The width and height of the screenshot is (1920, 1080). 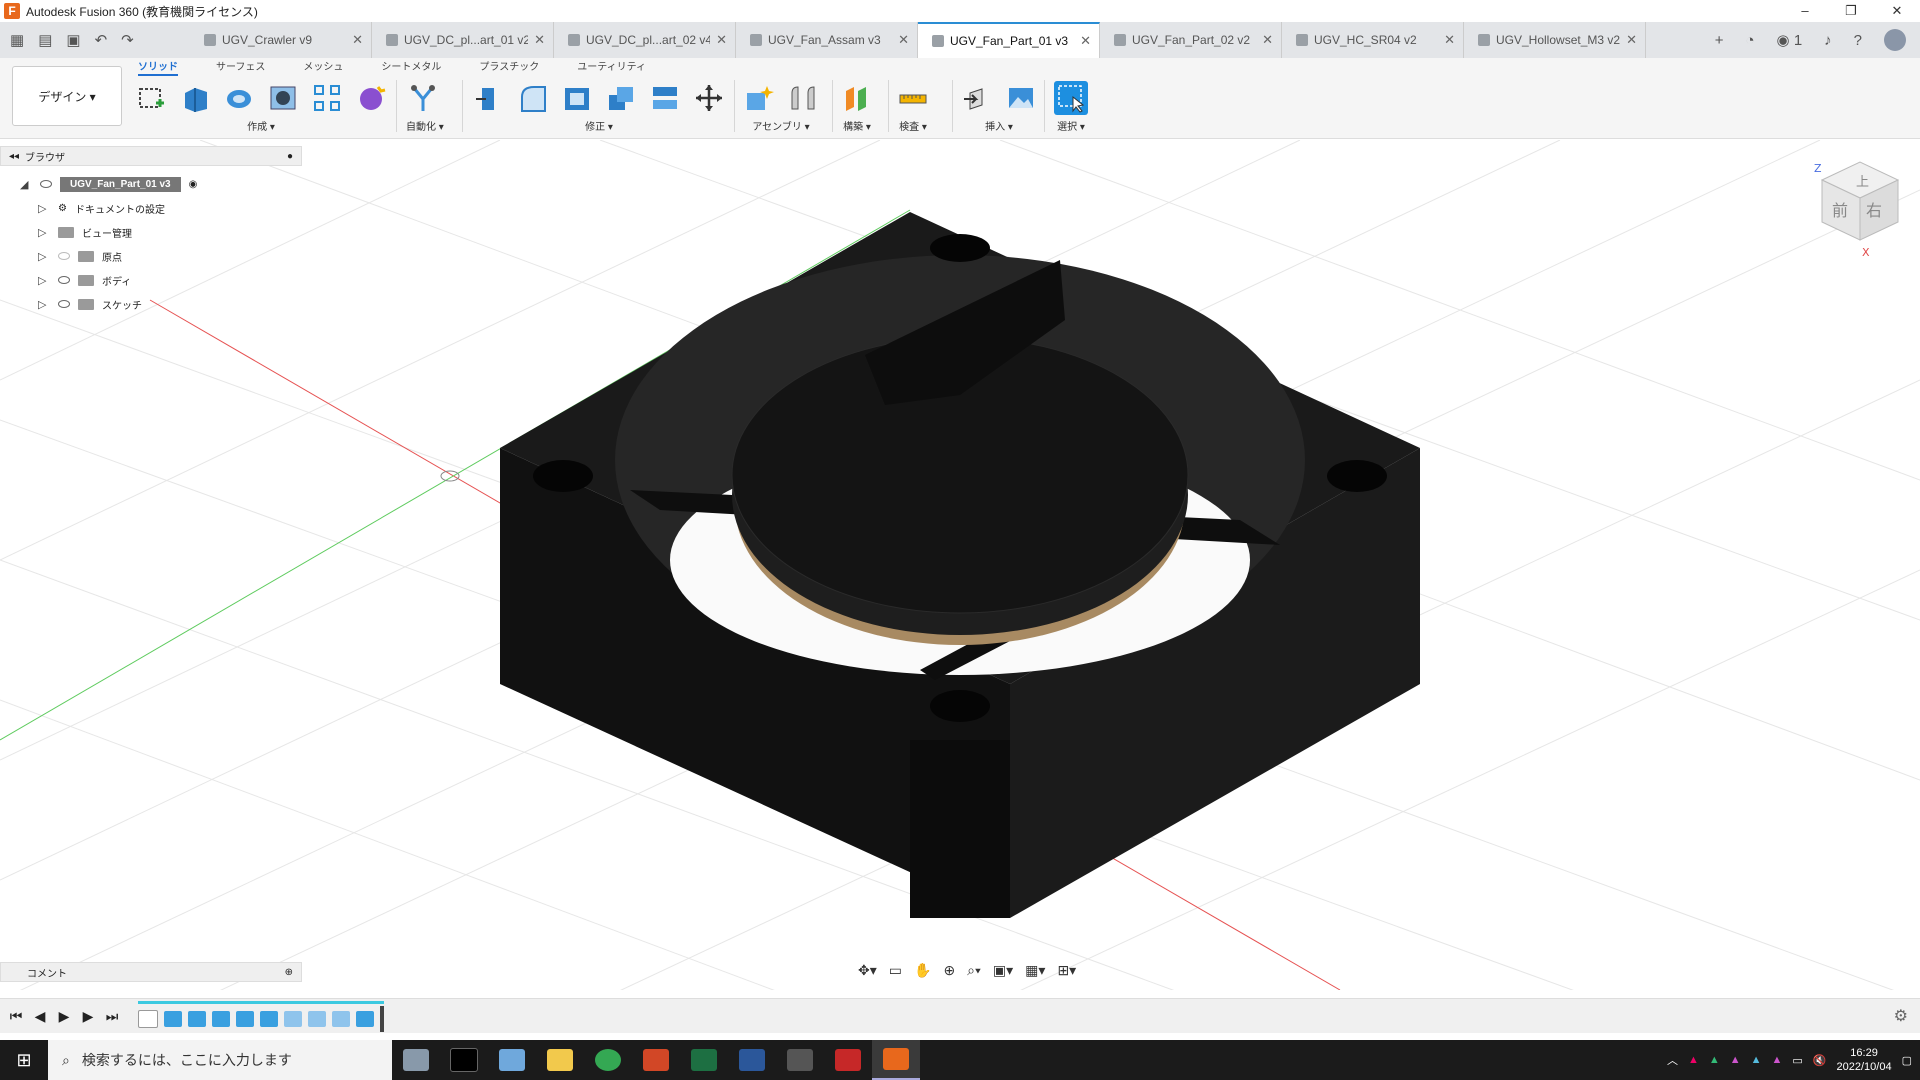 What do you see at coordinates (1864, 1060) in the screenshot?
I see `clock: 16:29 2022/10/04` at bounding box center [1864, 1060].